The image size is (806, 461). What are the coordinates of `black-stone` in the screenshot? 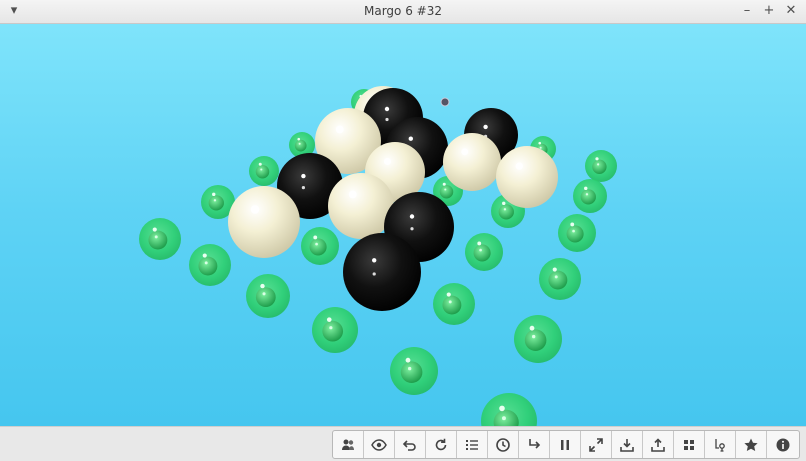 It's located at (382, 272).